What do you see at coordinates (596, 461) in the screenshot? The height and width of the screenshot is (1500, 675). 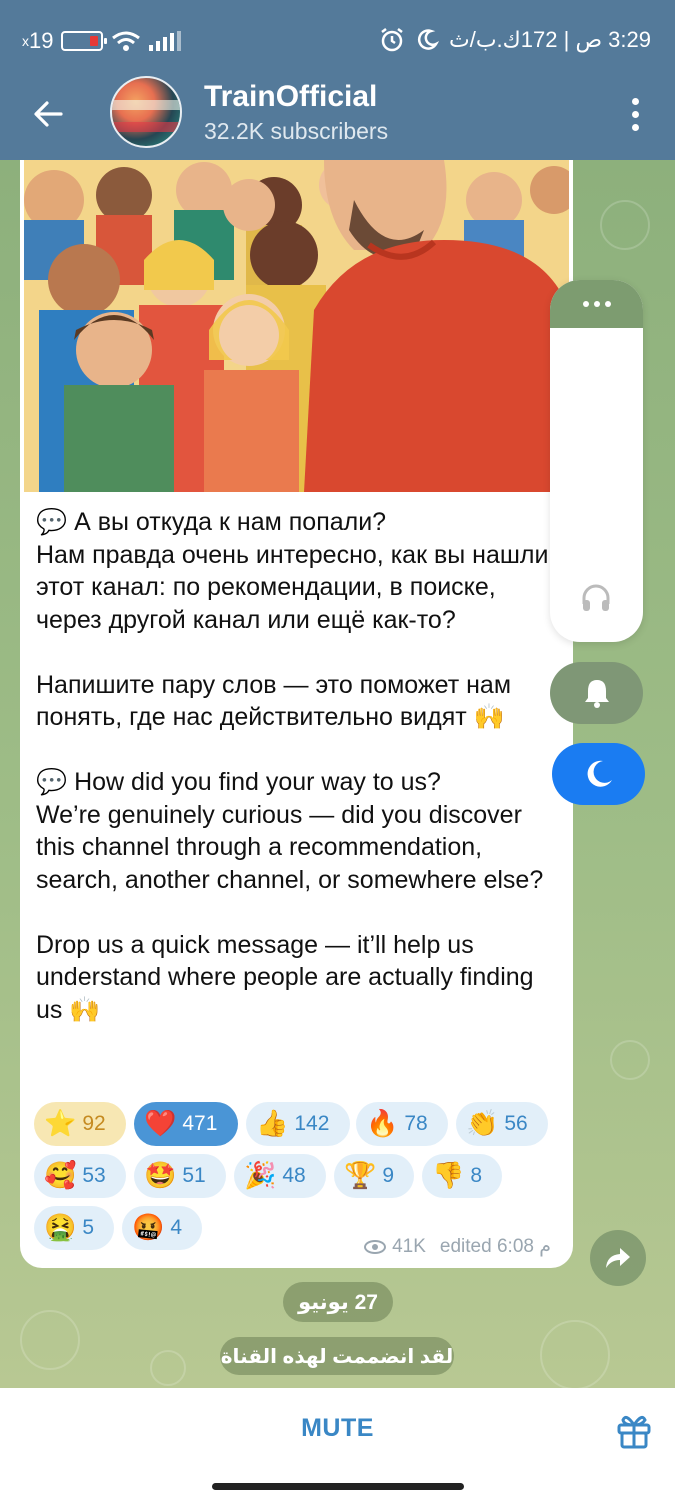 I see `floating-panel` at bounding box center [596, 461].